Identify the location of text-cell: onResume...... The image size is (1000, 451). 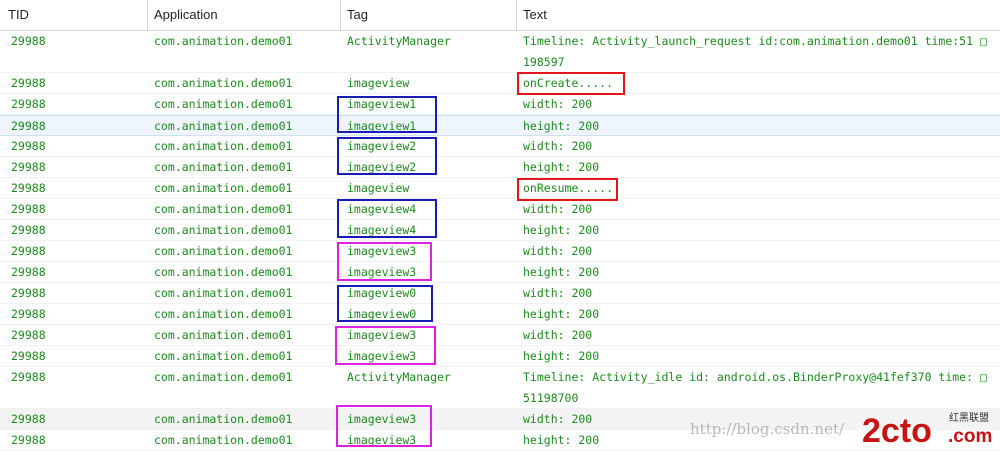
(568, 188).